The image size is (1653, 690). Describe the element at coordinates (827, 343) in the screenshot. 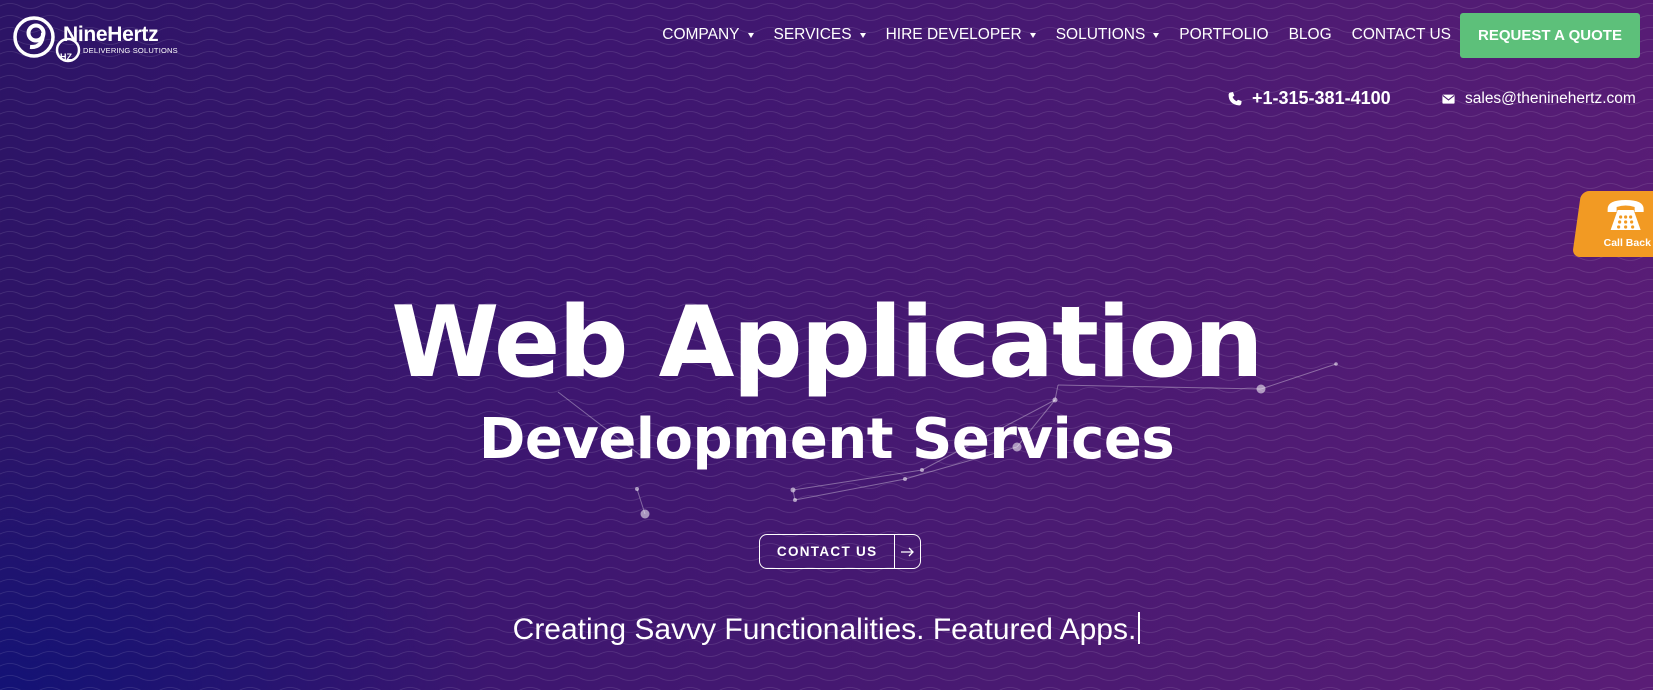

I see `hero-title: Web Application` at that location.